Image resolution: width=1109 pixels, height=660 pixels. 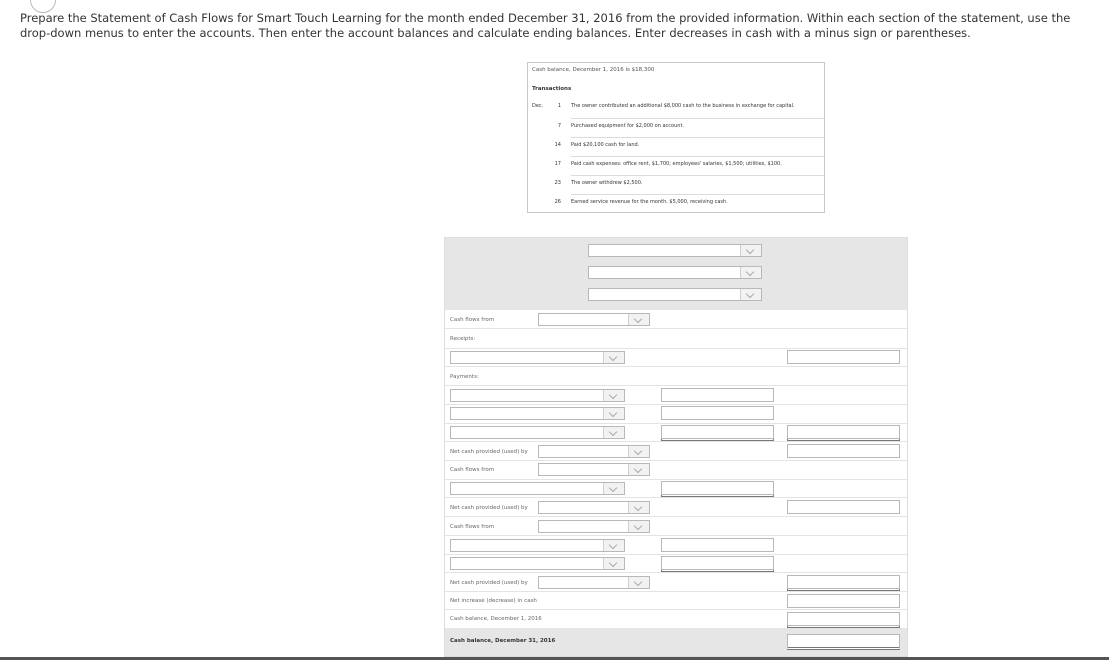 I want to click on receipts-label: Receipts:, so click(x=463, y=339).